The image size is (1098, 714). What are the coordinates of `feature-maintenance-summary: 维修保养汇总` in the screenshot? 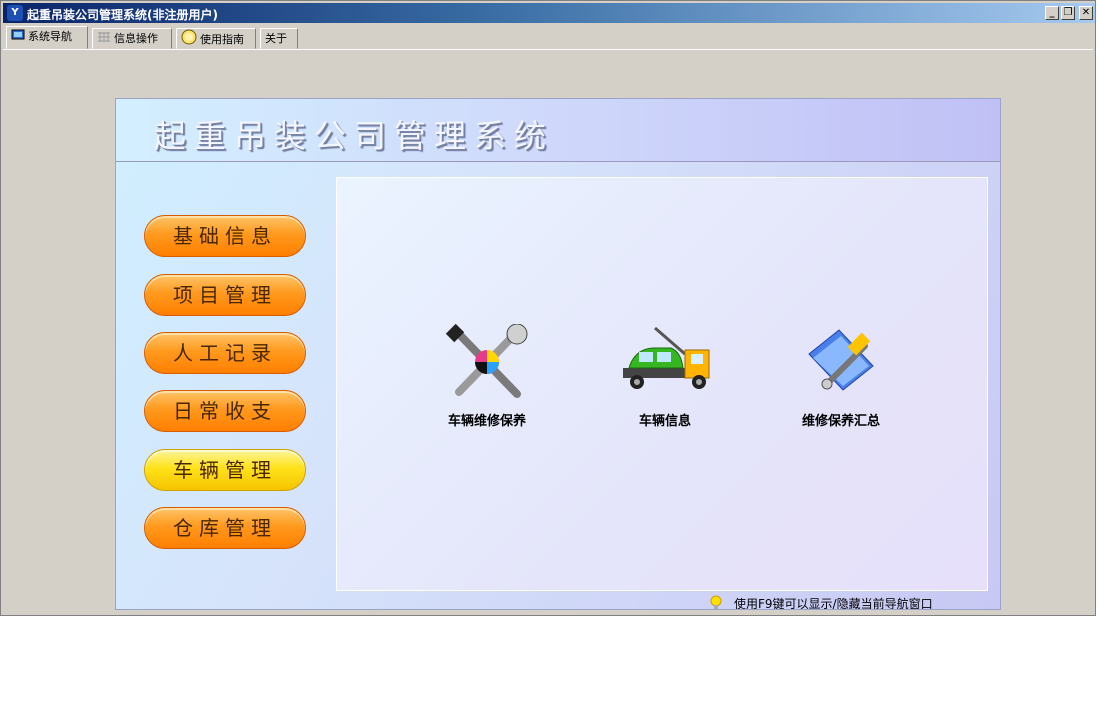 It's located at (841, 376).